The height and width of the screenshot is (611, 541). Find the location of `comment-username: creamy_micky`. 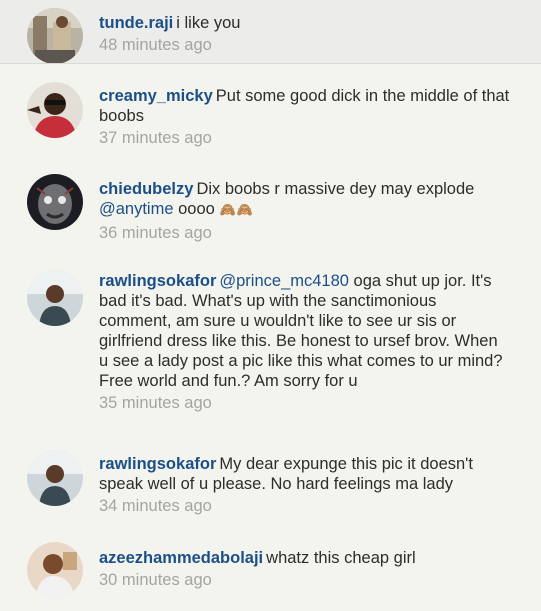

comment-username: creamy_micky is located at coordinates (156, 96).